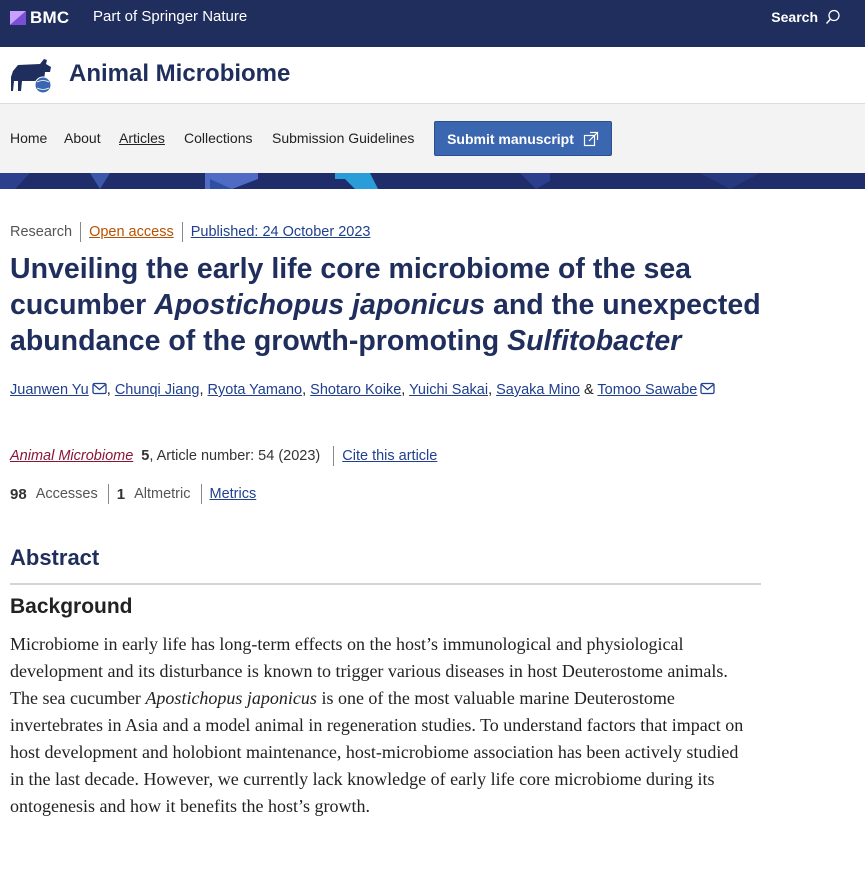  What do you see at coordinates (71, 456) in the screenshot?
I see `journal-name-link: Animal Microbiome` at bounding box center [71, 456].